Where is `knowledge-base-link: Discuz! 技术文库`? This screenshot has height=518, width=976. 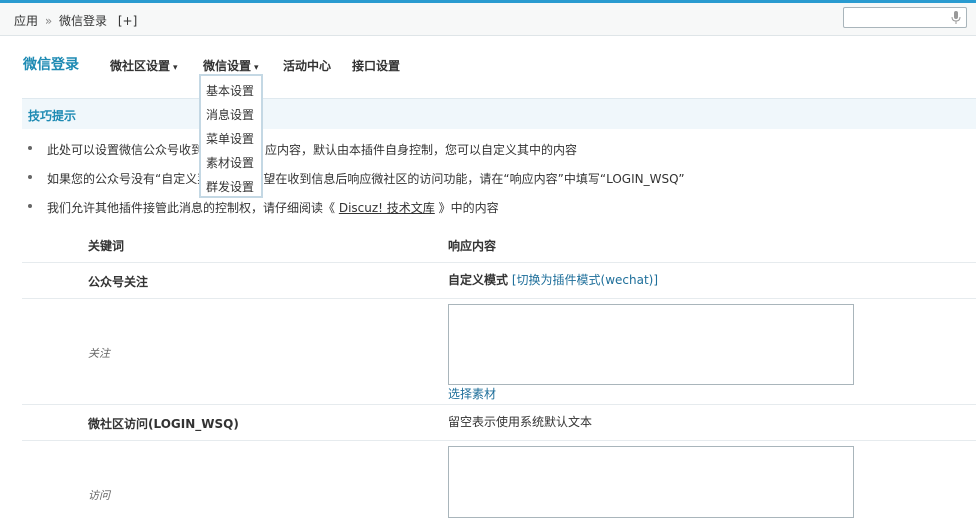 knowledge-base-link: Discuz! 技术文库 is located at coordinates (387, 208).